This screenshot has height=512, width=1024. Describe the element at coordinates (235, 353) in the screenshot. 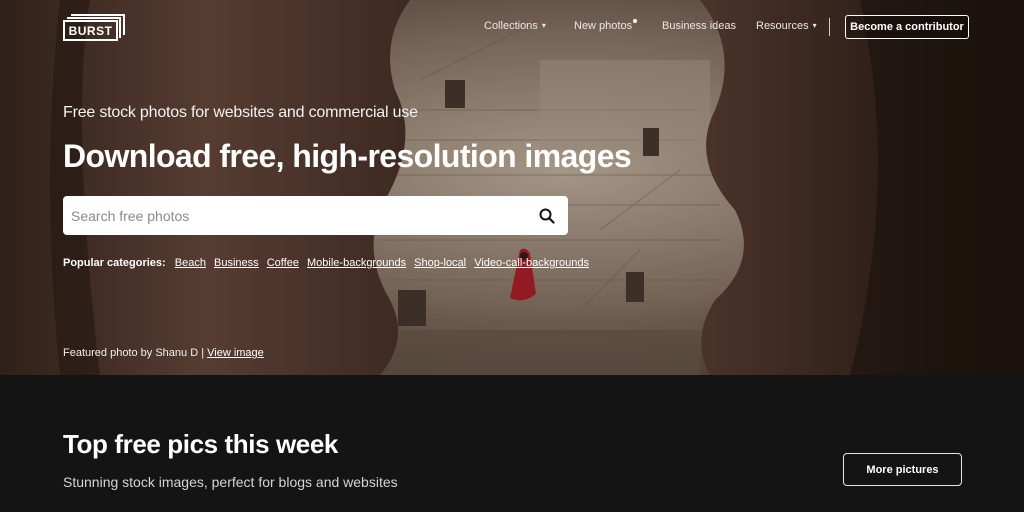

I see `view-image-link: View image` at that location.